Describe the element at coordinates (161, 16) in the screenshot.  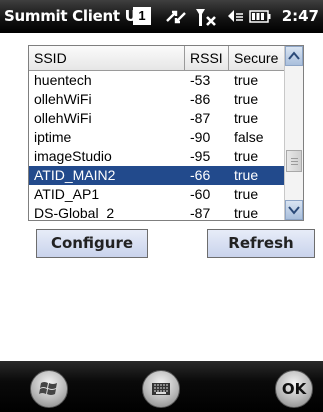
I see `title-bar: Summit Client Uti 1 2:47` at that location.